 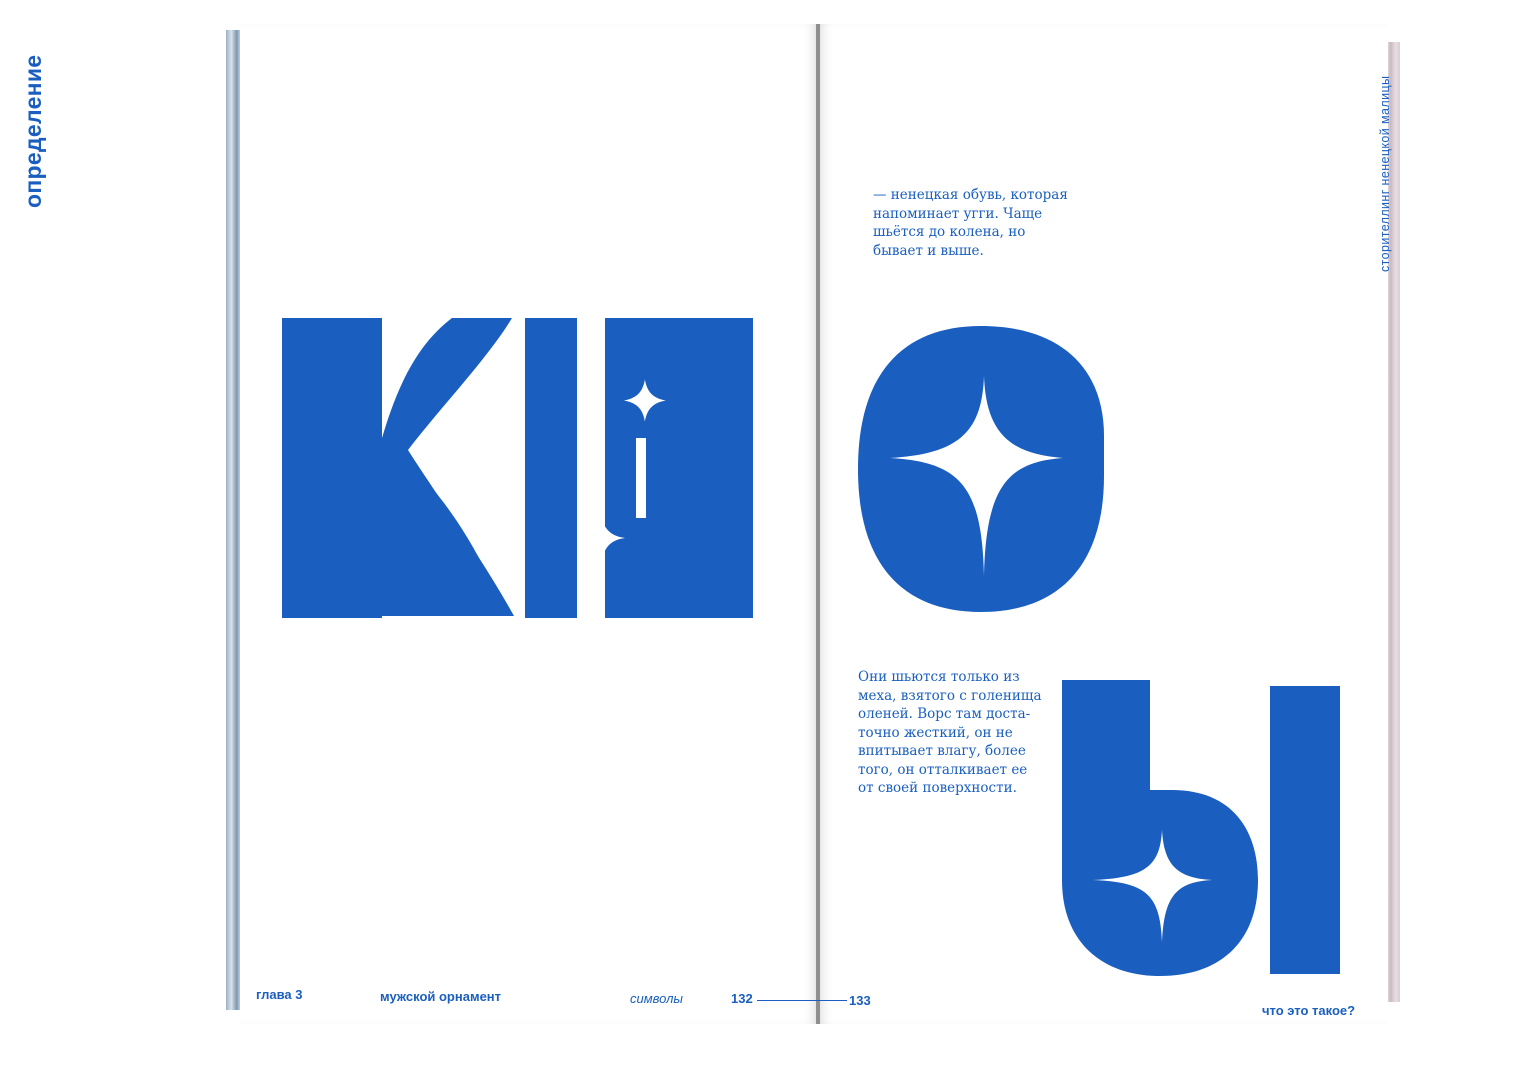 I want to click on footer-topic: мужской орнамент, so click(x=441, y=996).